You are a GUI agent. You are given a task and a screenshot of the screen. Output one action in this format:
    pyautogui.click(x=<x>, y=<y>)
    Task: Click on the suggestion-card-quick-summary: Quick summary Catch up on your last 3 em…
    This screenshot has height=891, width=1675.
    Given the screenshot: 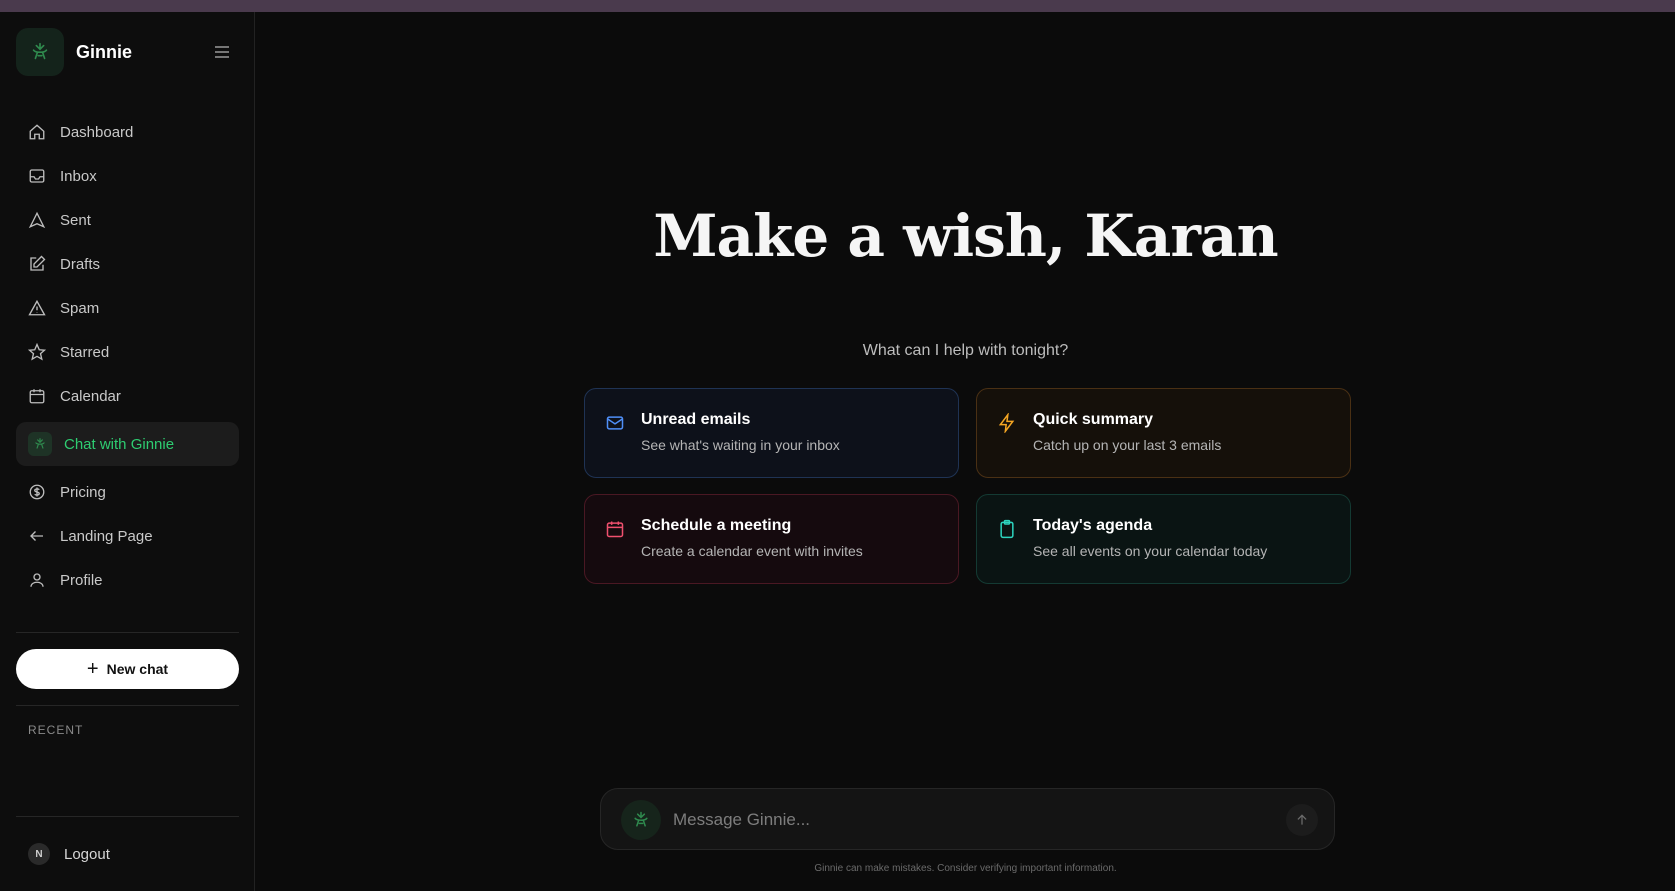 What is the action you would take?
    pyautogui.click(x=1163, y=433)
    